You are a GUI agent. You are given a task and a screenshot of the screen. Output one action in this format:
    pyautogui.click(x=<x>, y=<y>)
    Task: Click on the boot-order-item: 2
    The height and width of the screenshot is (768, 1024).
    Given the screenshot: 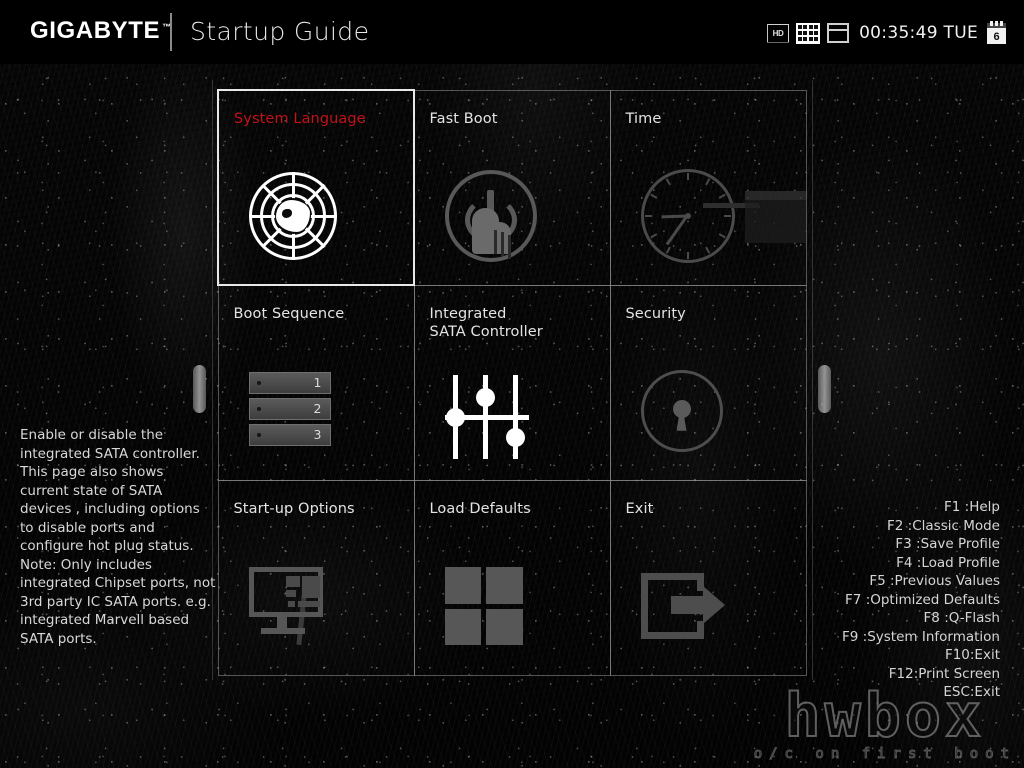 What is the action you would take?
    pyautogui.click(x=289, y=408)
    